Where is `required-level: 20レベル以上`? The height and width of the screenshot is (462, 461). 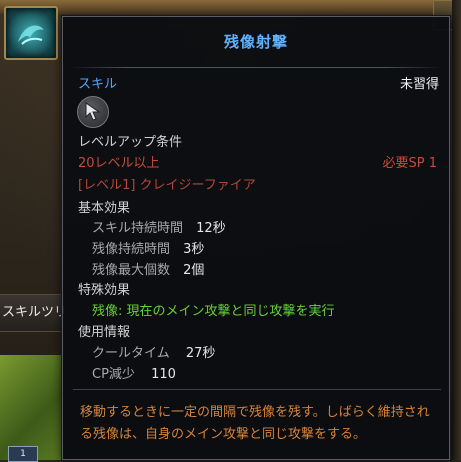 required-level: 20レベル以上 is located at coordinates (119, 163).